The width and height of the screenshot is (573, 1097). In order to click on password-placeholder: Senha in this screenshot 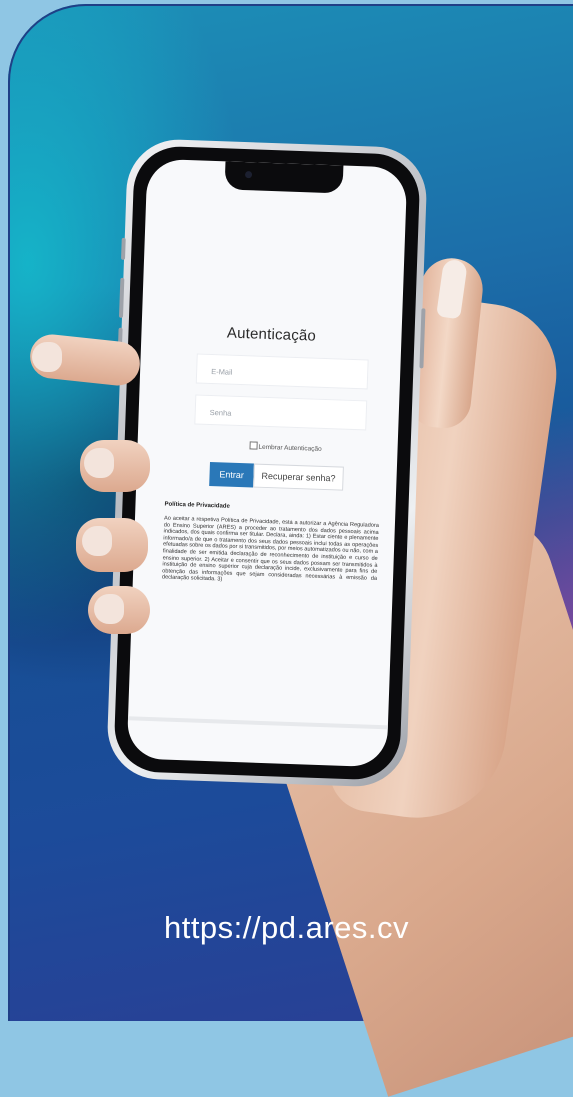, I will do `click(220, 412)`.